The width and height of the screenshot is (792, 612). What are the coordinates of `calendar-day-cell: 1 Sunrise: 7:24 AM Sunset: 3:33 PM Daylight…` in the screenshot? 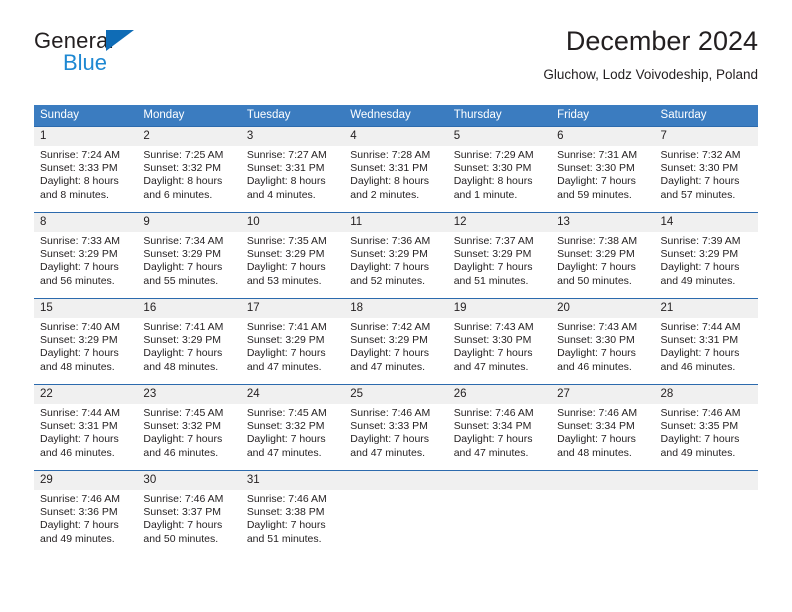 It's located at (86, 164).